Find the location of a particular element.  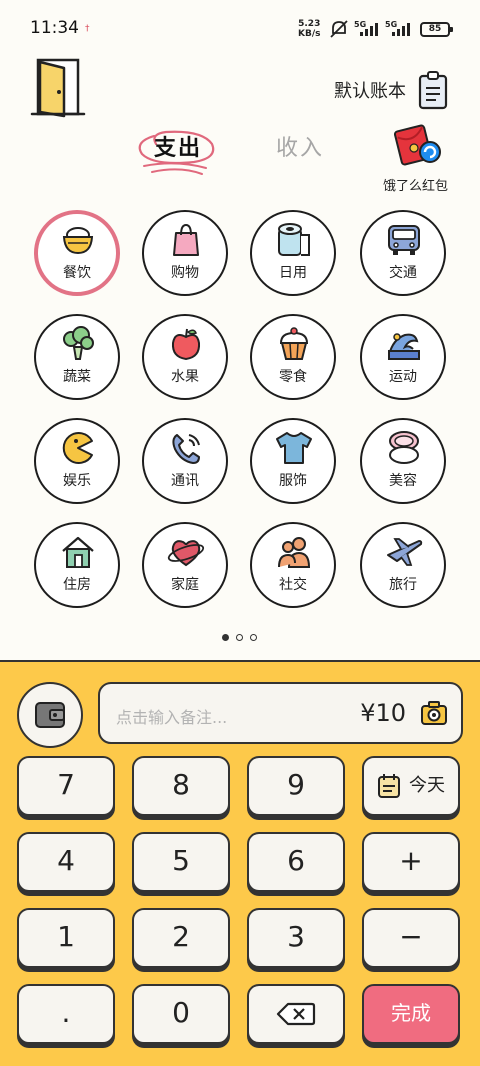

account-book-name: 默认账本 is located at coordinates (370, 90).